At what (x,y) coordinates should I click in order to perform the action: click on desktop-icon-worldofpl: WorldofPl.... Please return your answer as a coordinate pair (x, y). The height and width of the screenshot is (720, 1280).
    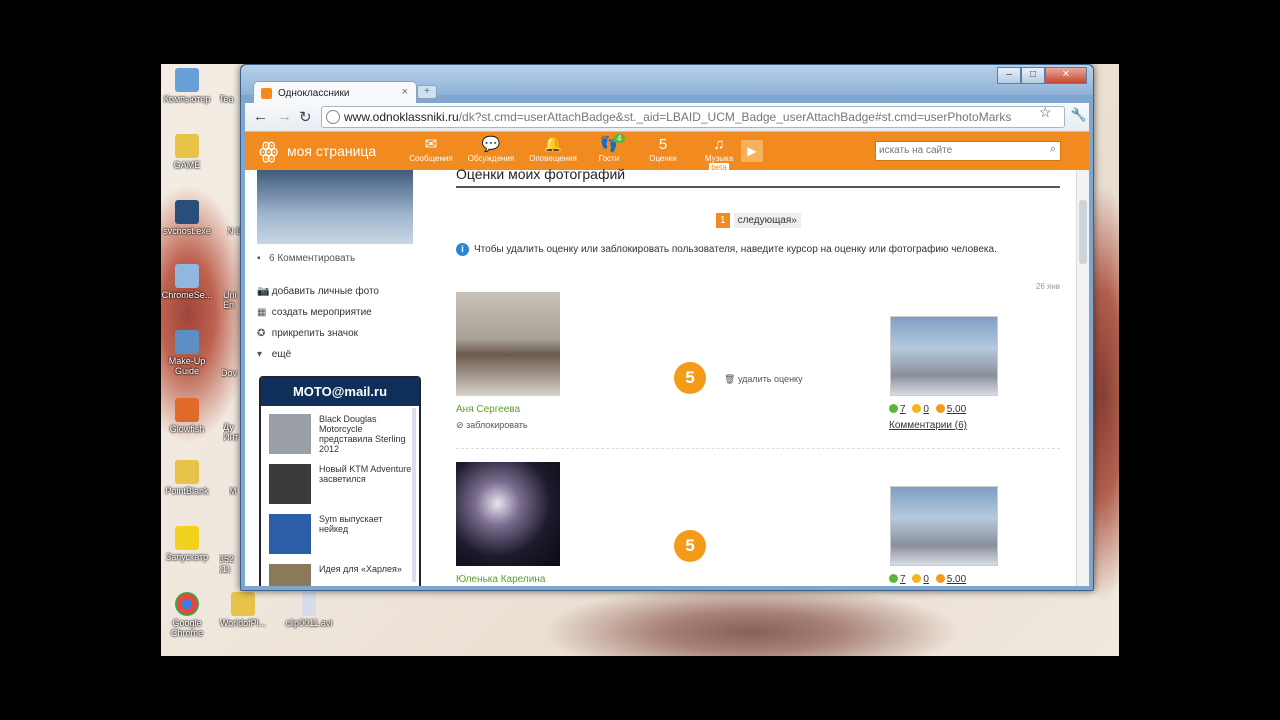
    Looking at the image, I should click on (243, 610).